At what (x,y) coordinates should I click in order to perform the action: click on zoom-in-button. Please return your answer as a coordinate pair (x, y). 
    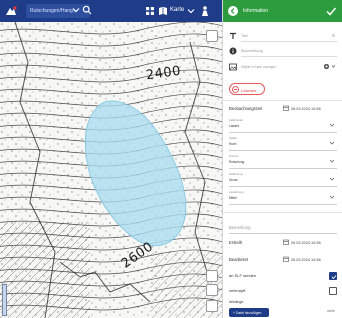
    Looking at the image, I should click on (212, 276).